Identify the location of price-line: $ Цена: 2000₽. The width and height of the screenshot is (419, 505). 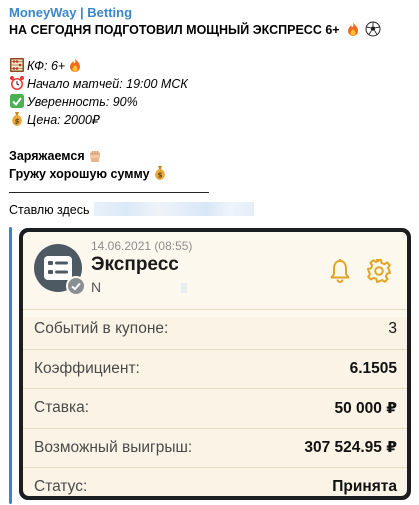
(210, 120).